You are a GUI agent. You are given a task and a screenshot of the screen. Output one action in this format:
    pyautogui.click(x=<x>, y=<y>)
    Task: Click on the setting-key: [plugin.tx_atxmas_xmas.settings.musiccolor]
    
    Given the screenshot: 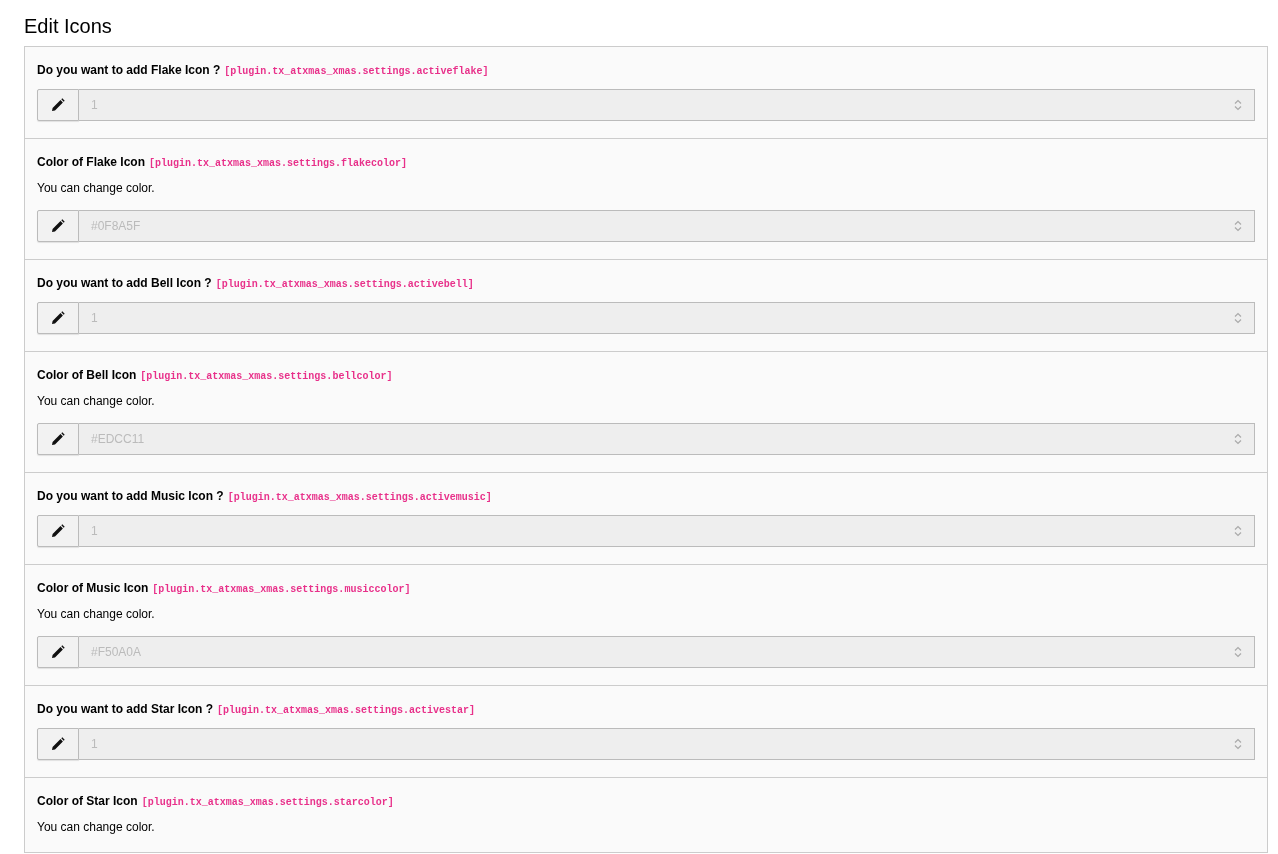 What is the action you would take?
    pyautogui.click(x=281, y=590)
    